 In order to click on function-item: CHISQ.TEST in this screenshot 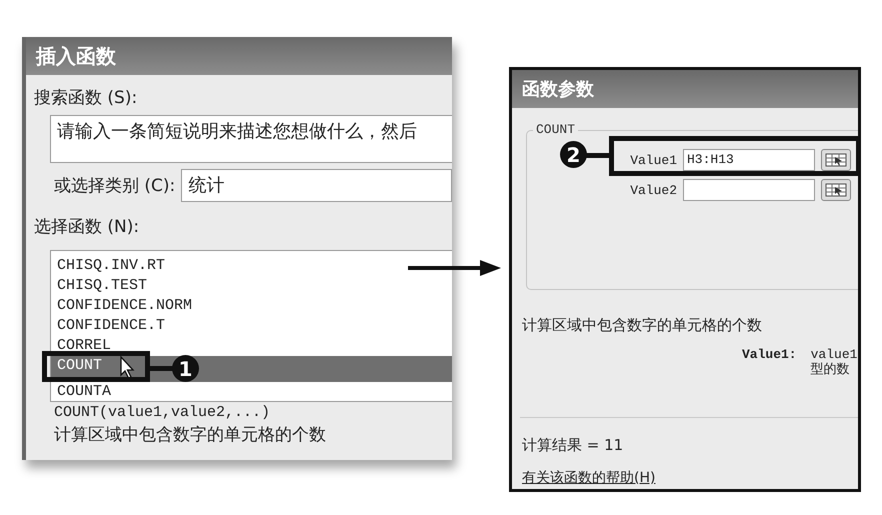, I will do `click(251, 286)`.